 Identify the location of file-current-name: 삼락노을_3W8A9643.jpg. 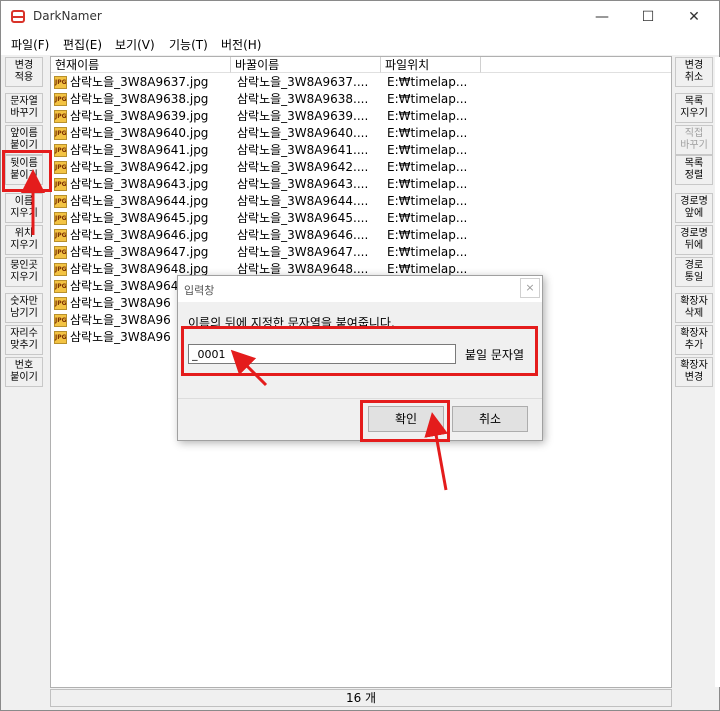
(139, 184).